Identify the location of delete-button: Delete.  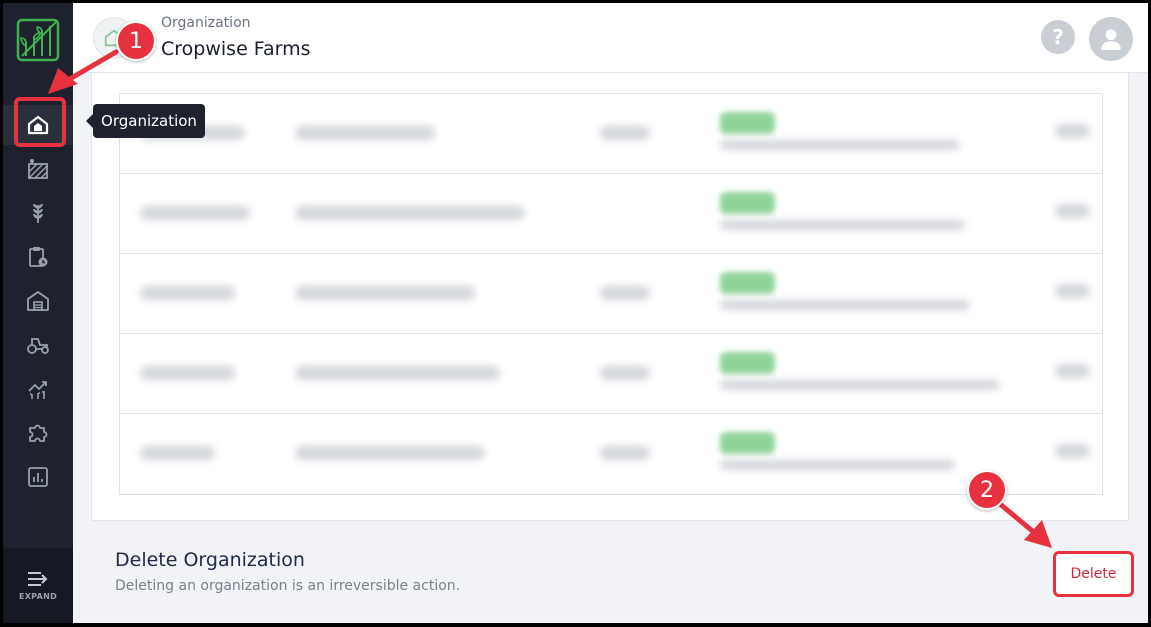
(1093, 574).